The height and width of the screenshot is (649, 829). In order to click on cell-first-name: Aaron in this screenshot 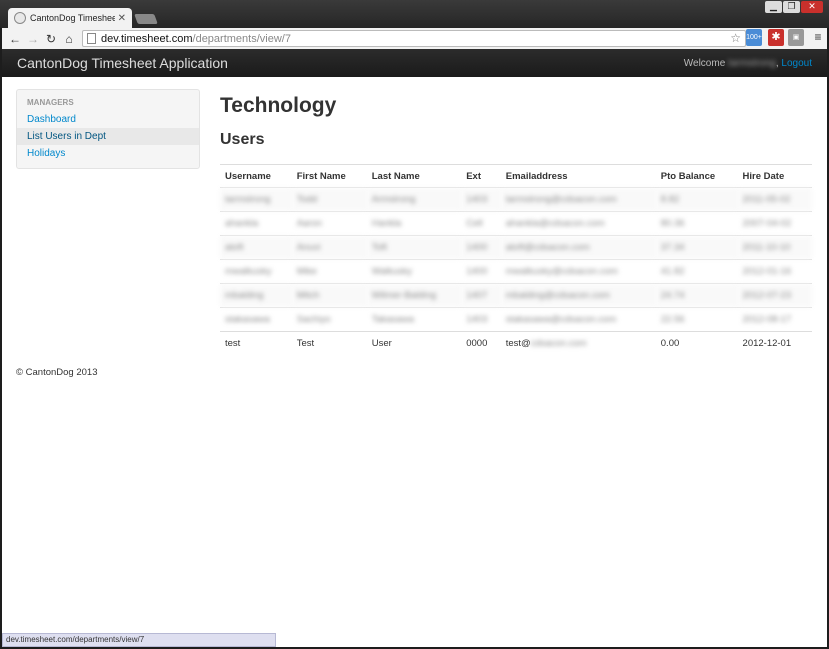, I will do `click(329, 223)`.